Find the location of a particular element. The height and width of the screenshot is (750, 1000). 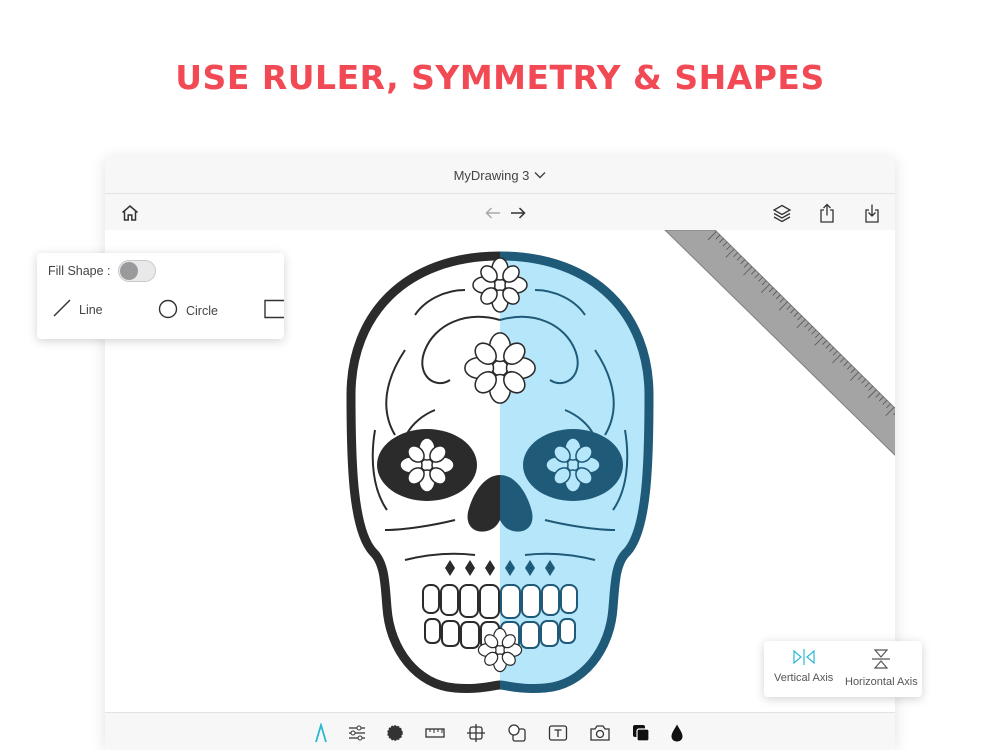

headline: USE RULER, SYMMETRY & SHAPES is located at coordinates (500, 77).